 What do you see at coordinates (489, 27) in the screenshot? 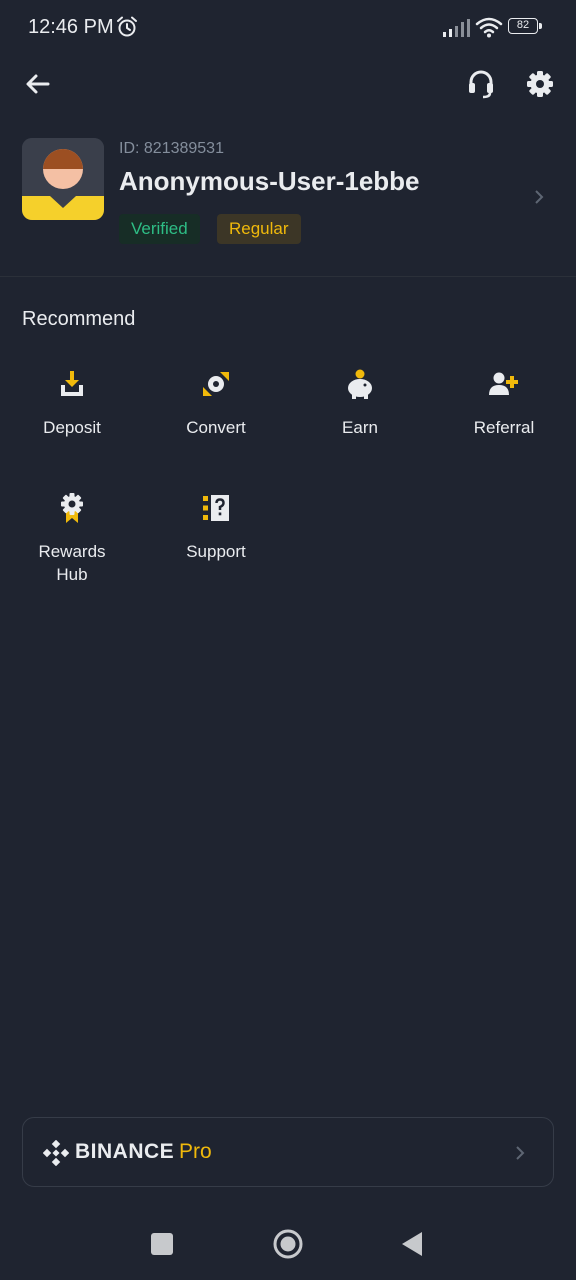
I see `wifi-icon` at bounding box center [489, 27].